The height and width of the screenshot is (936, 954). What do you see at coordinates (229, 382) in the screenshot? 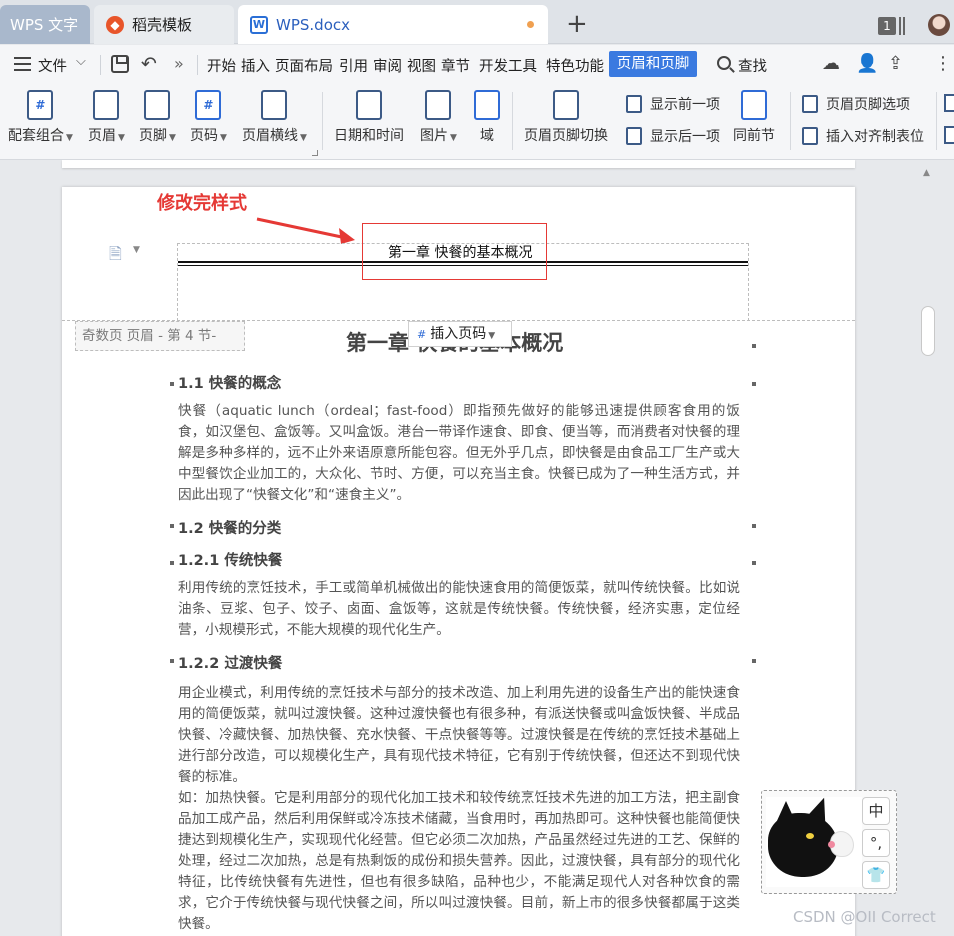
I see `heading-1-1: 1.1 快餐的概念` at bounding box center [229, 382].